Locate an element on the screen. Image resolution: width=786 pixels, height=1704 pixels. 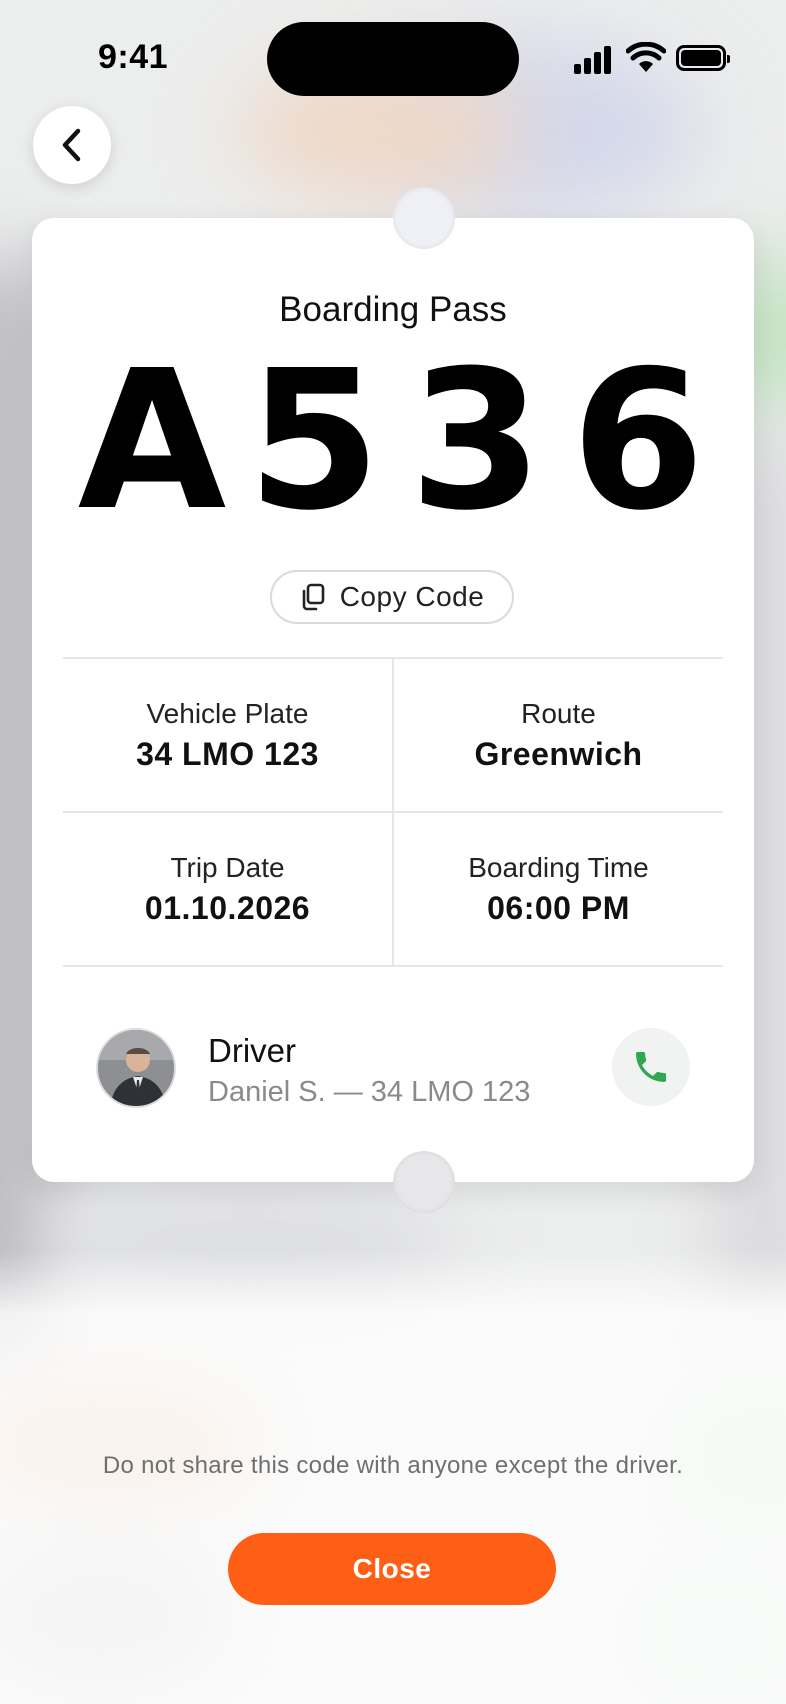
code-char: 5 is located at coordinates (314, 441).